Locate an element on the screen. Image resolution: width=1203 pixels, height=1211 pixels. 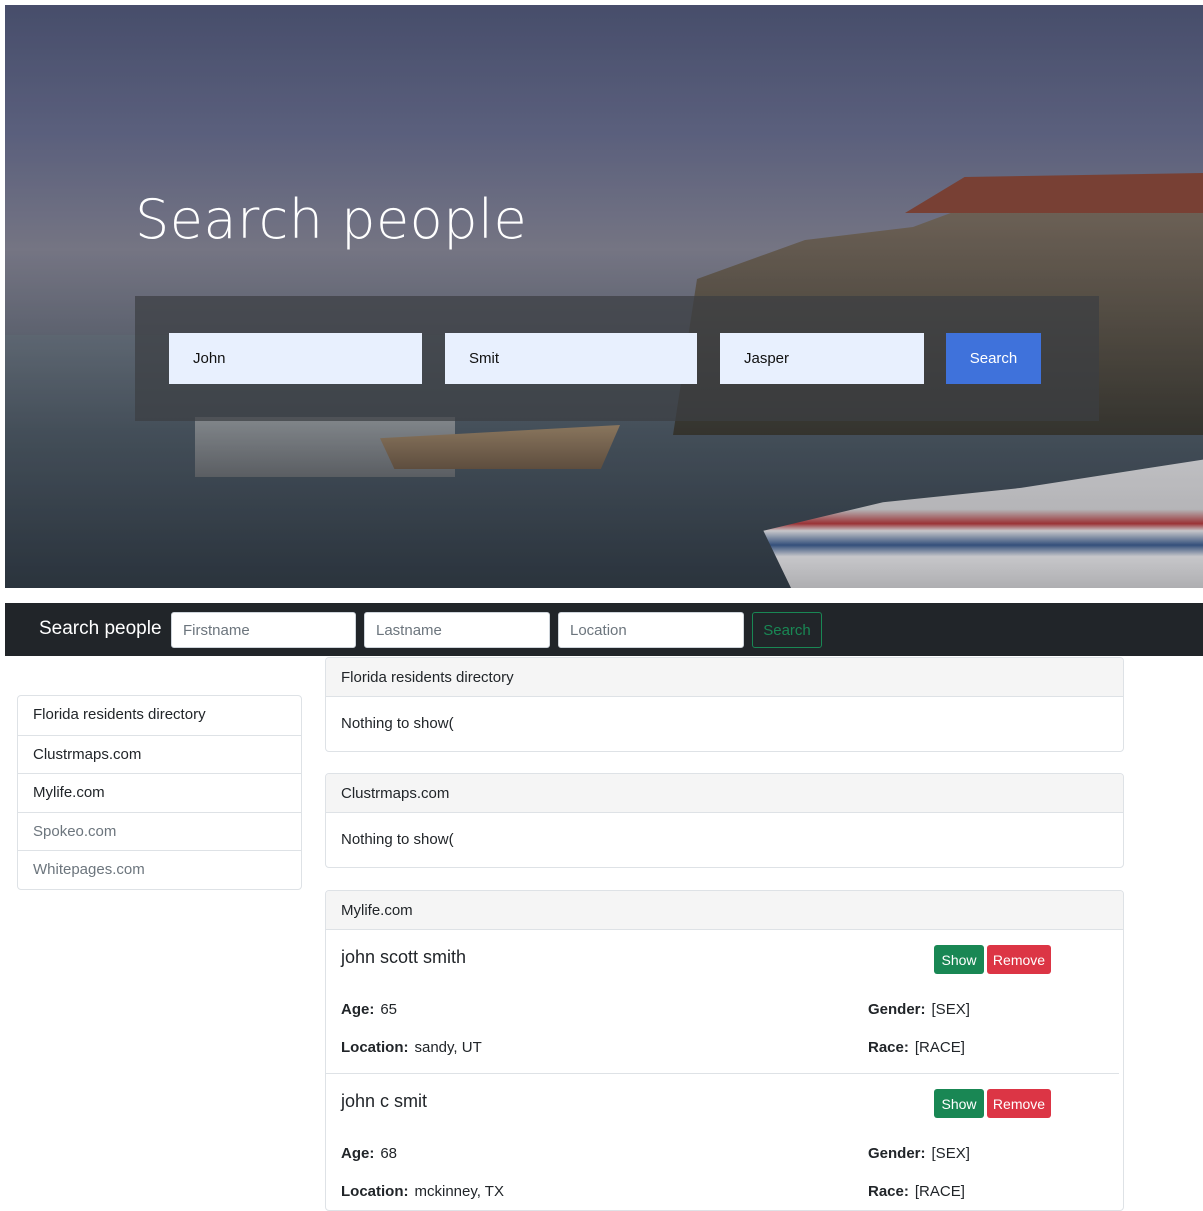
location-field: Location: mckinney, TX is located at coordinates (422, 1191).